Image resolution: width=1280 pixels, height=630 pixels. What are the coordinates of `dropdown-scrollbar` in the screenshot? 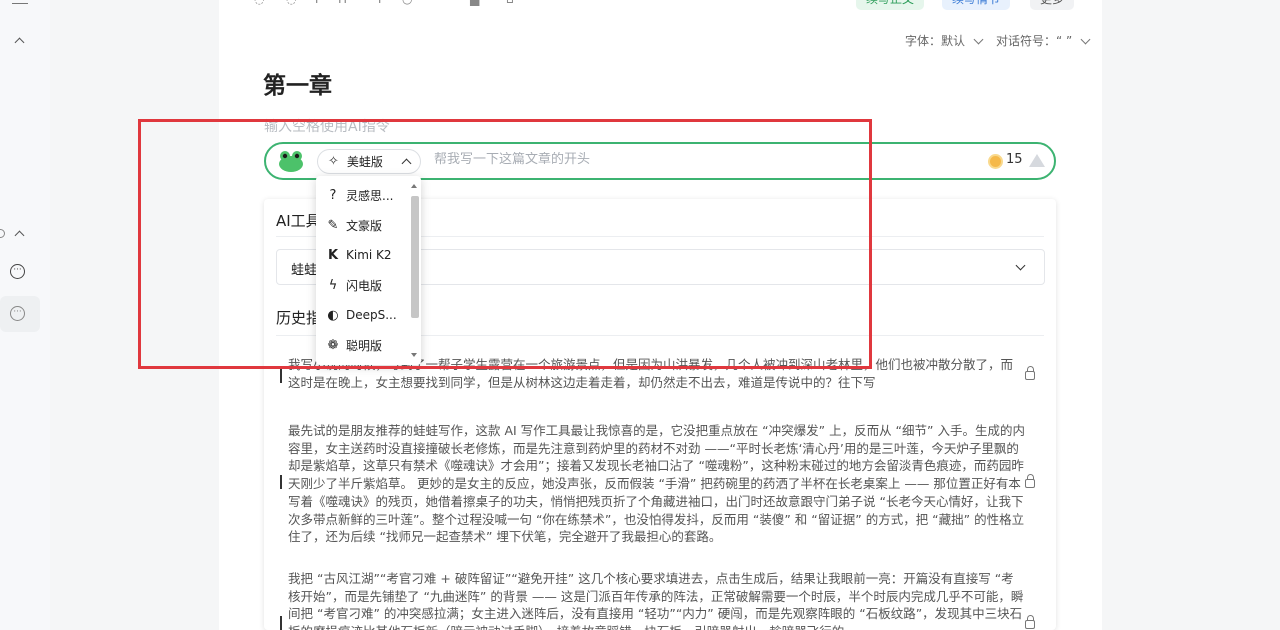 It's located at (414, 270).